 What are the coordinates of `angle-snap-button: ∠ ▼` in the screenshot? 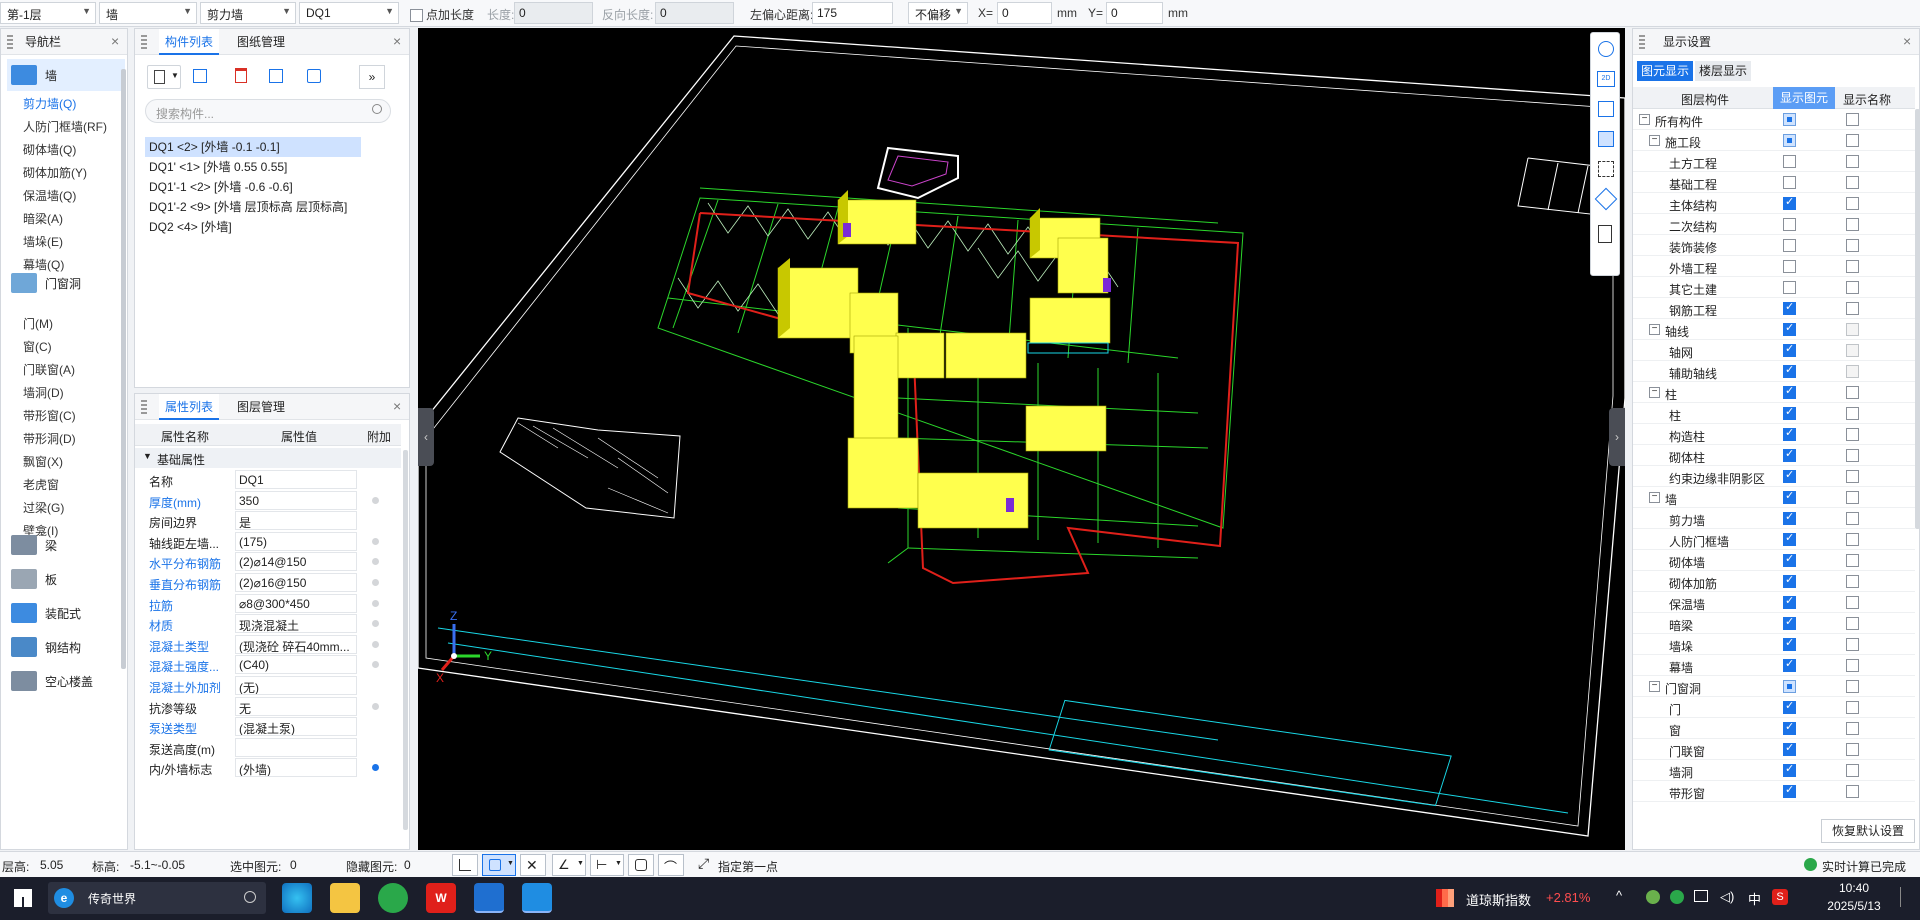 It's located at (569, 865).